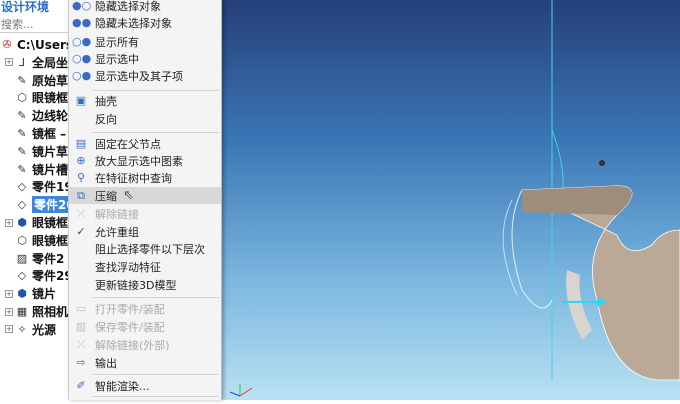 This screenshot has height=404, width=680. I want to click on menu-item: 反向, so click(145, 118).